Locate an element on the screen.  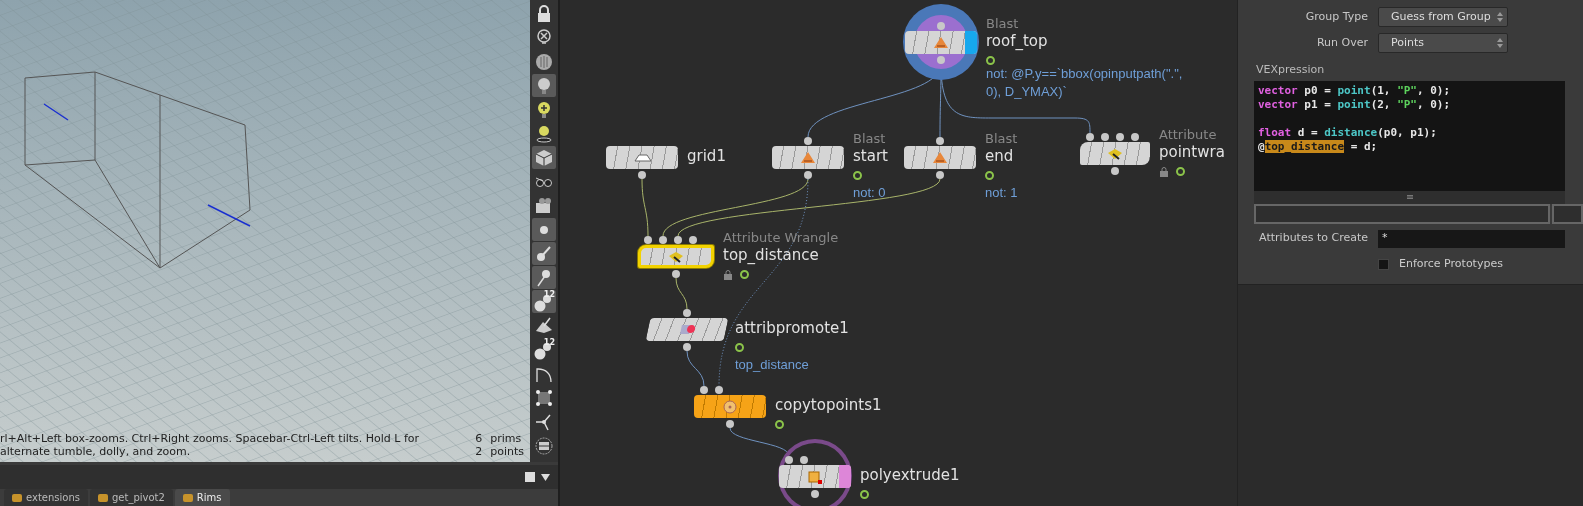
network-tab: extensions is located at coordinates (46, 497).